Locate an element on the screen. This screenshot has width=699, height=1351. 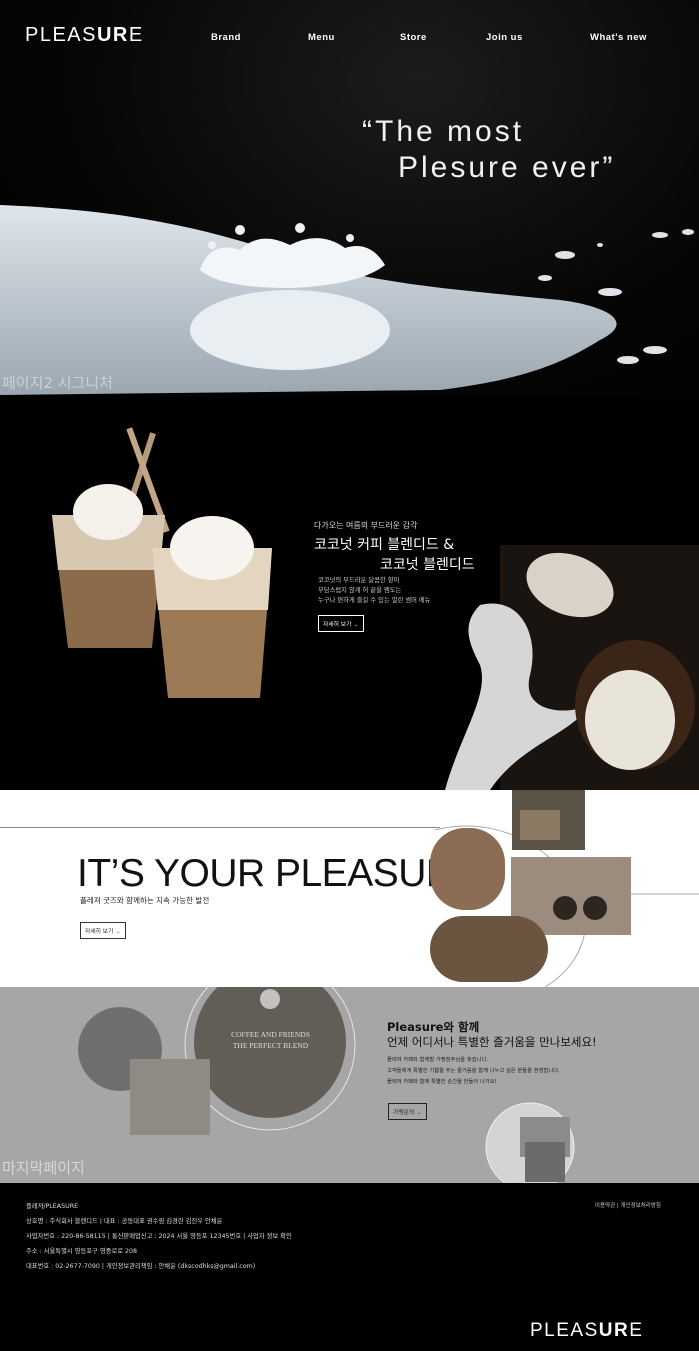
franchise-body-line: 플레져 카페와 함께할 가맹점주님을 찾습니다. is located at coordinates (438, 1060).